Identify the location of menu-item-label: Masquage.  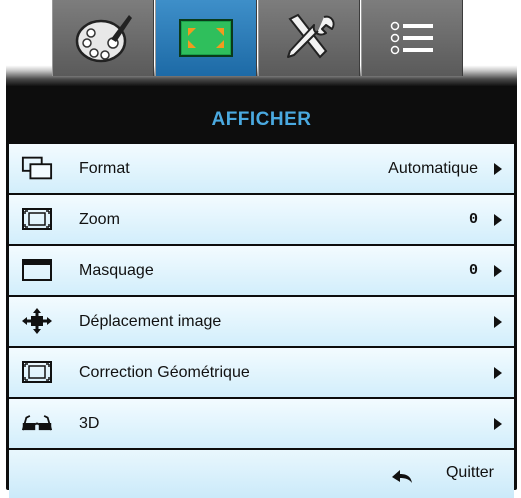
(116, 270).